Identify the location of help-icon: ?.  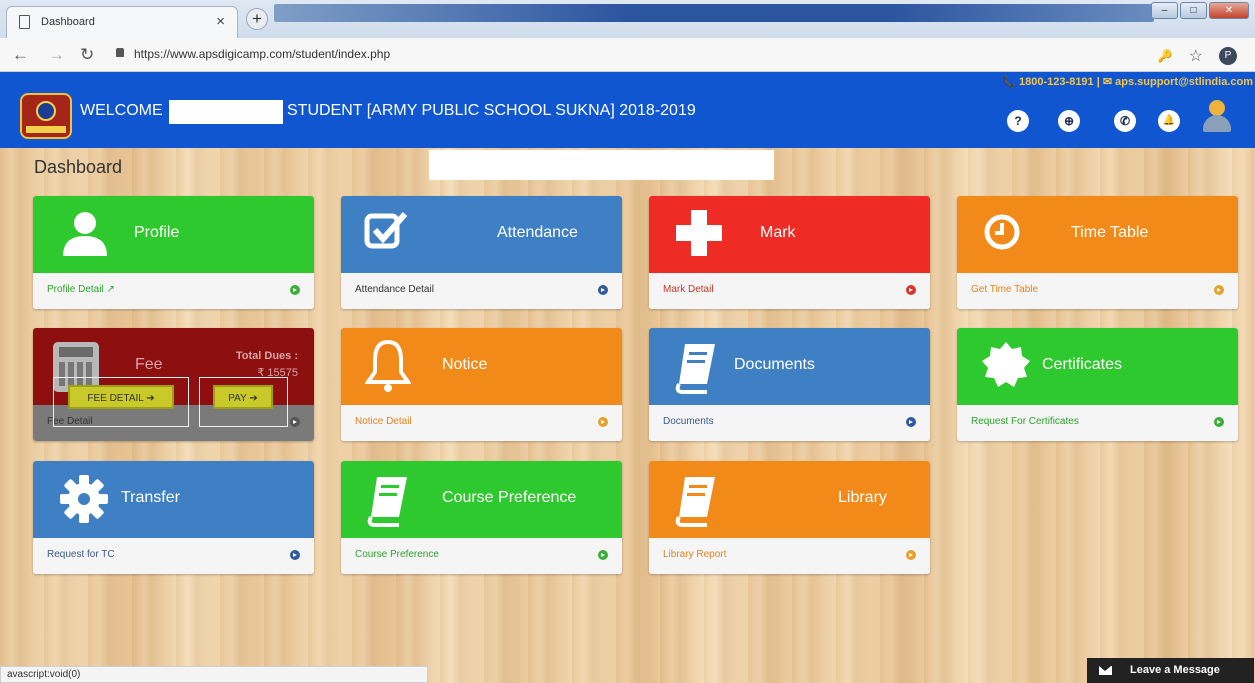
(1018, 121).